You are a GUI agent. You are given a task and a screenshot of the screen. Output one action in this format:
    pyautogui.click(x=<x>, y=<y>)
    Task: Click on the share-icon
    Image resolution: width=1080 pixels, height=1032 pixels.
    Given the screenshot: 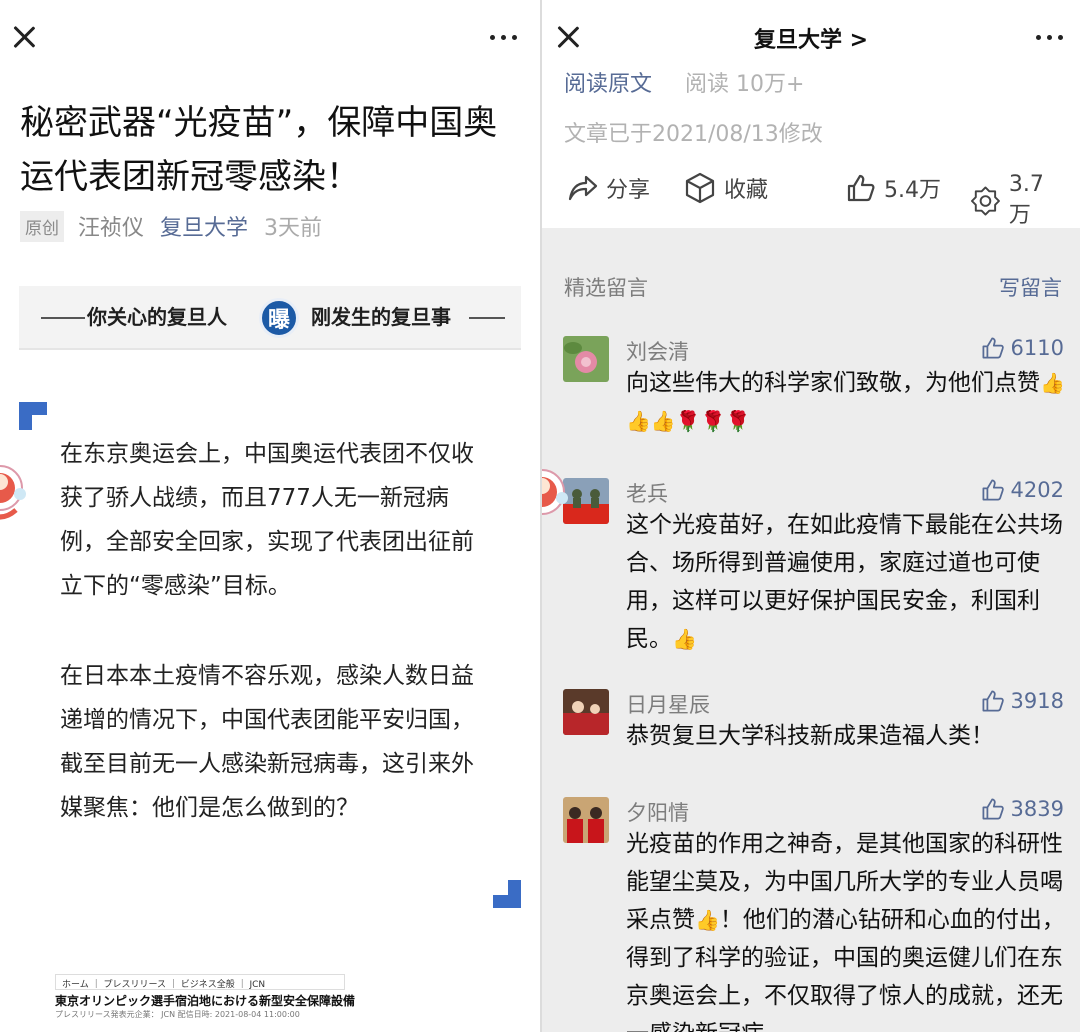 What is the action you would take?
    pyautogui.click(x=583, y=188)
    